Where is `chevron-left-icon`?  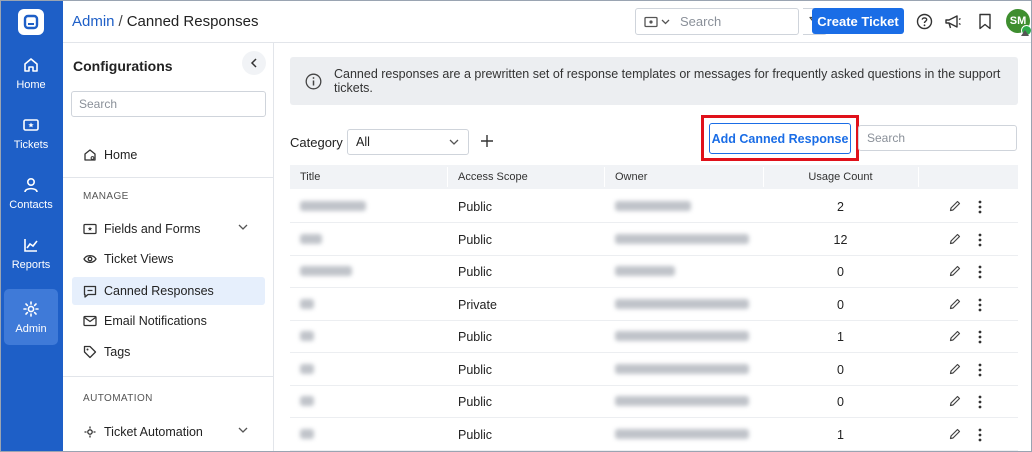 chevron-left-icon is located at coordinates (253, 63).